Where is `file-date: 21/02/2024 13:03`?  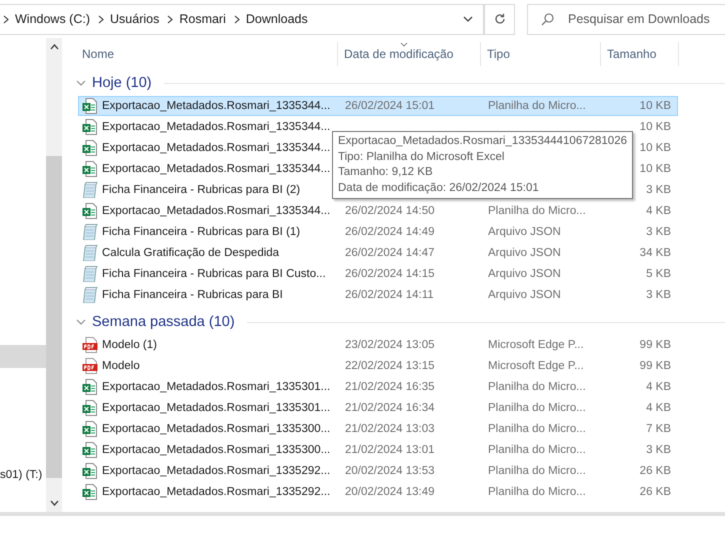 file-date: 21/02/2024 13:03 is located at coordinates (390, 429).